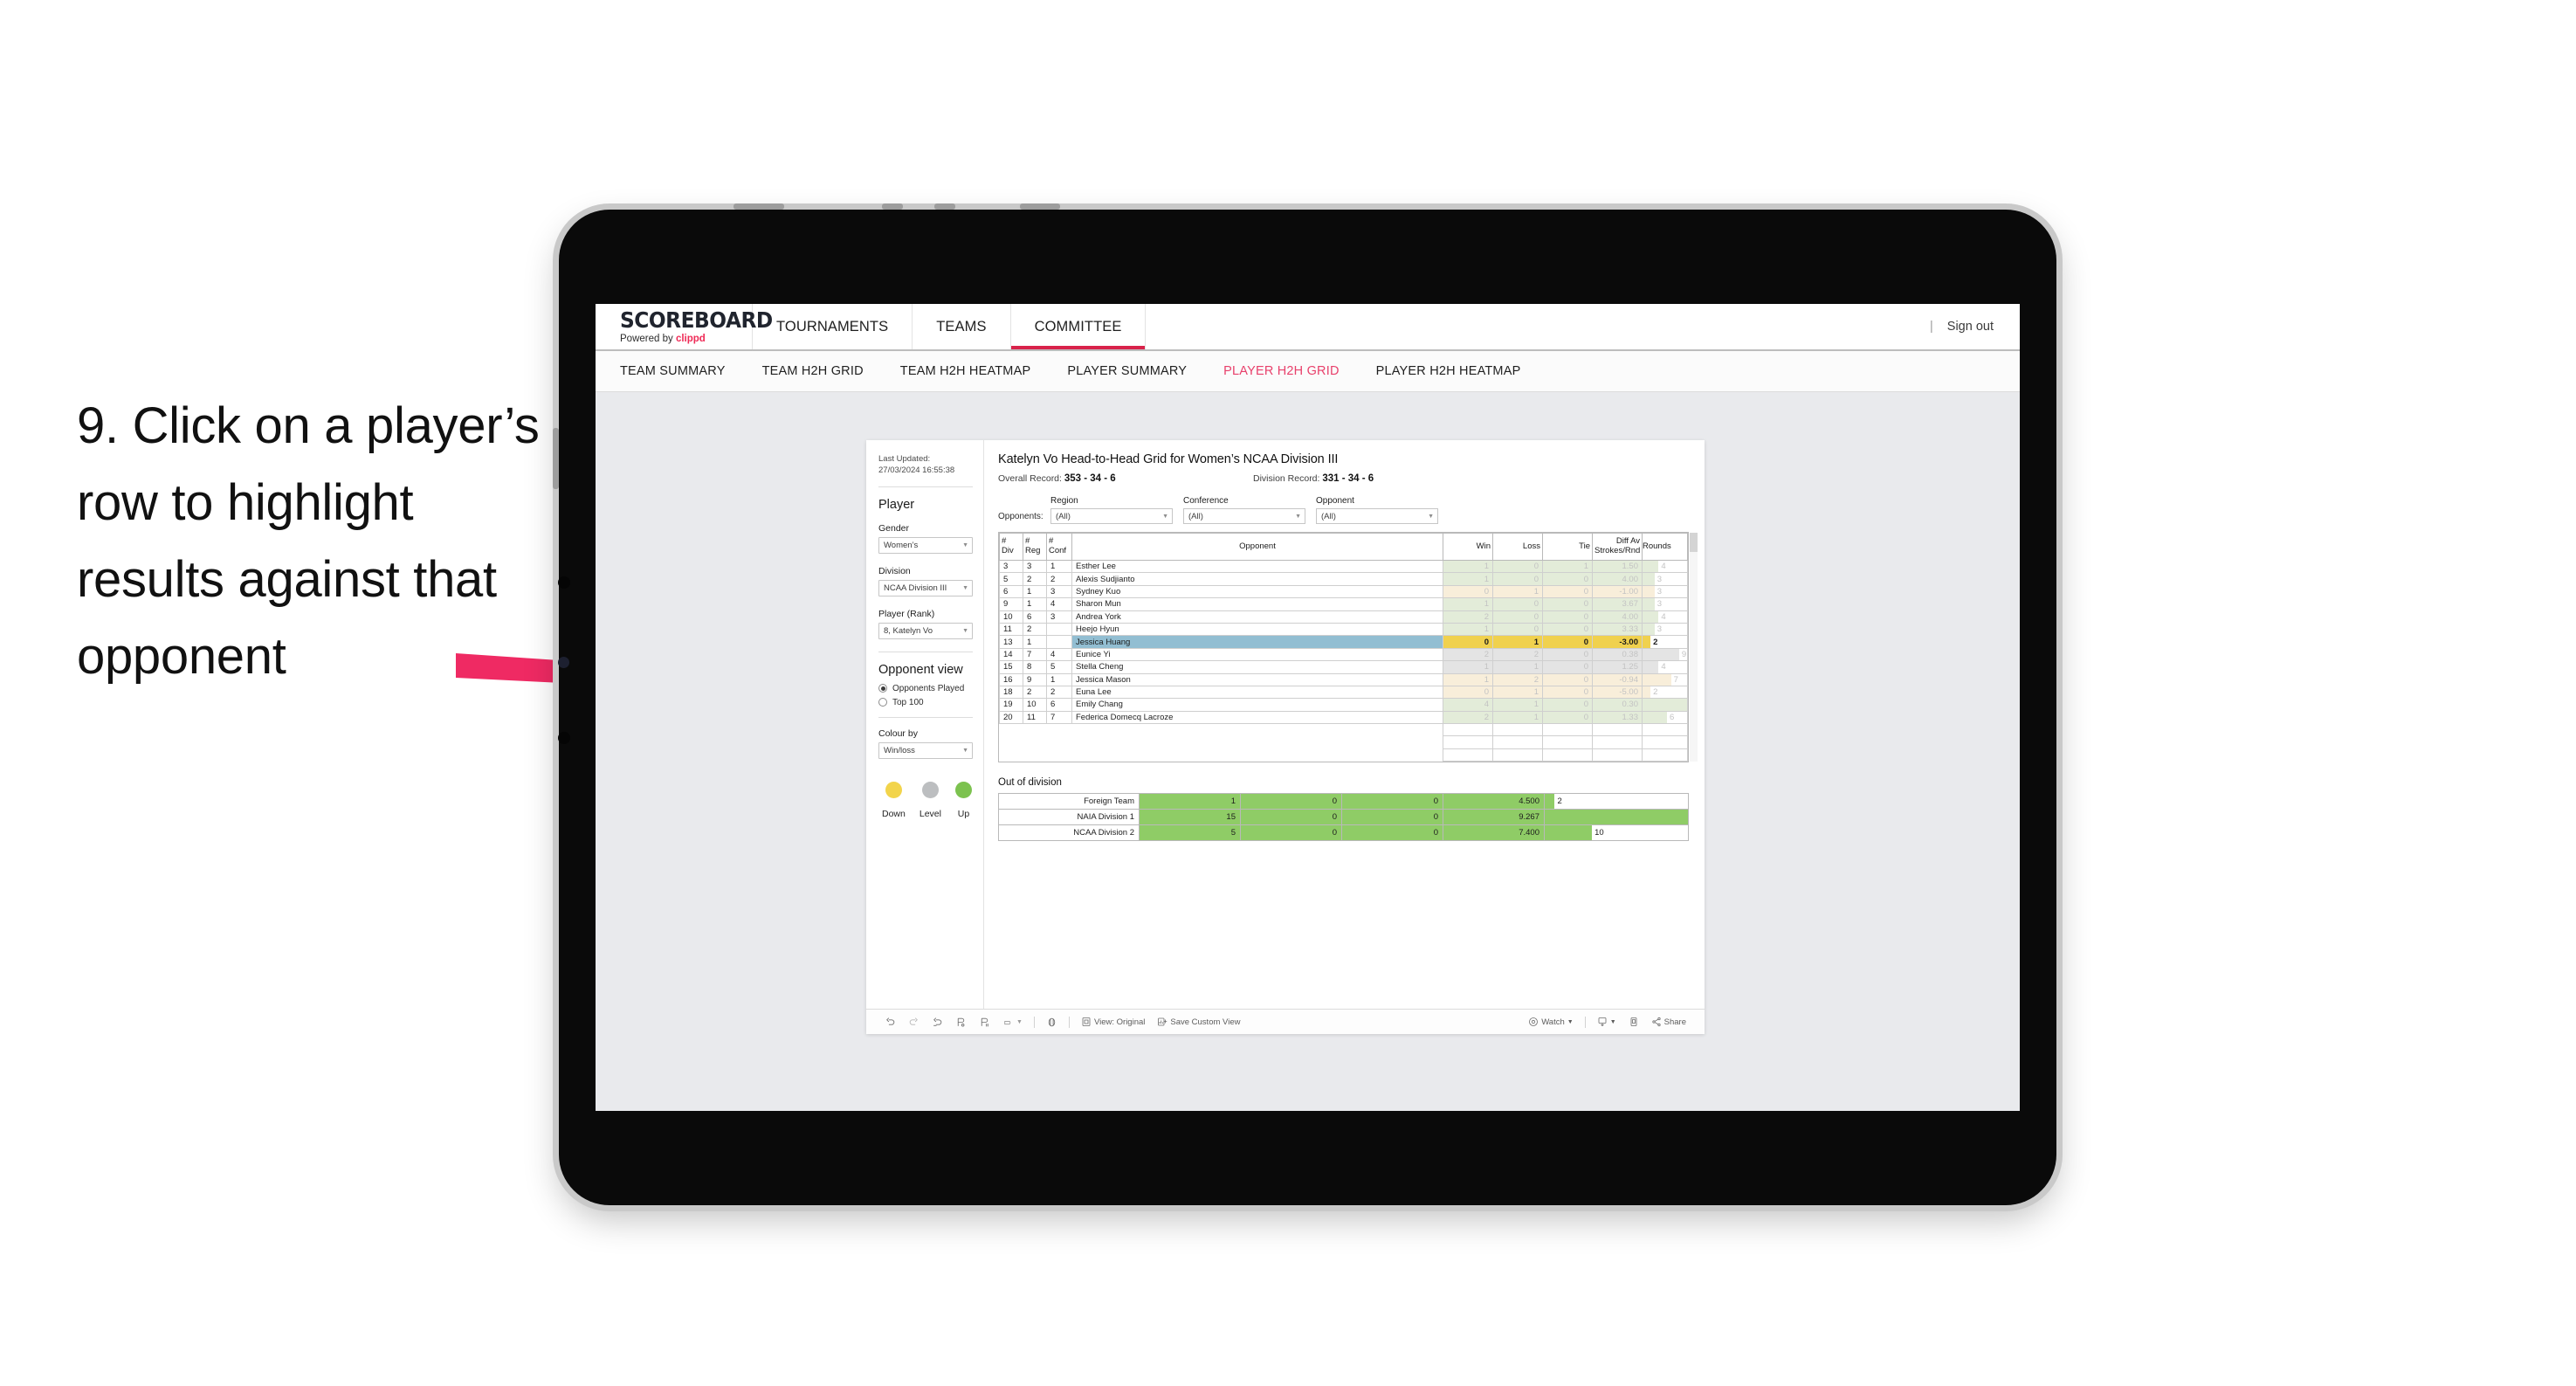 The width and height of the screenshot is (2576, 1386). I want to click on opponents-label: Opponents:, so click(1020, 516).